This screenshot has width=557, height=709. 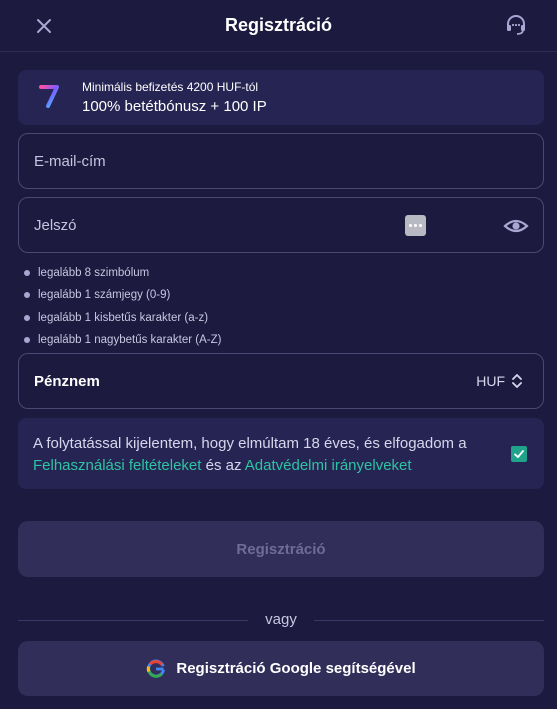 I want to click on password-manager-icon, so click(x=415, y=225).